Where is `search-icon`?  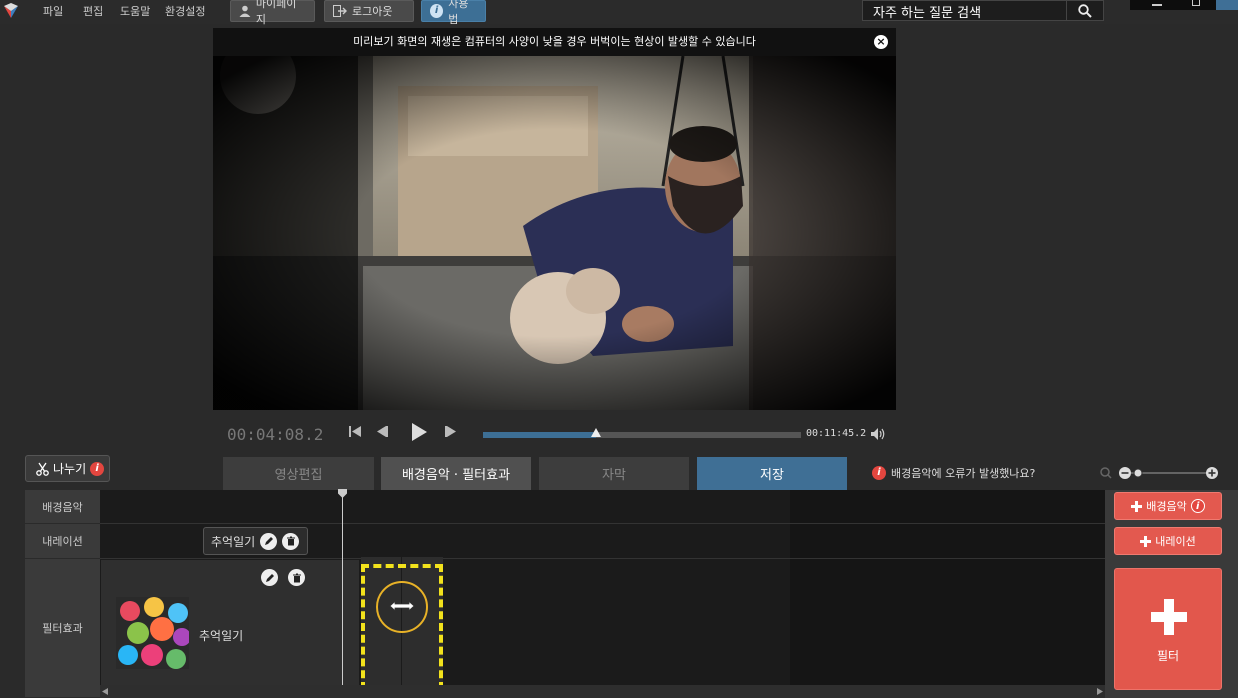 search-icon is located at coordinates (1085, 10).